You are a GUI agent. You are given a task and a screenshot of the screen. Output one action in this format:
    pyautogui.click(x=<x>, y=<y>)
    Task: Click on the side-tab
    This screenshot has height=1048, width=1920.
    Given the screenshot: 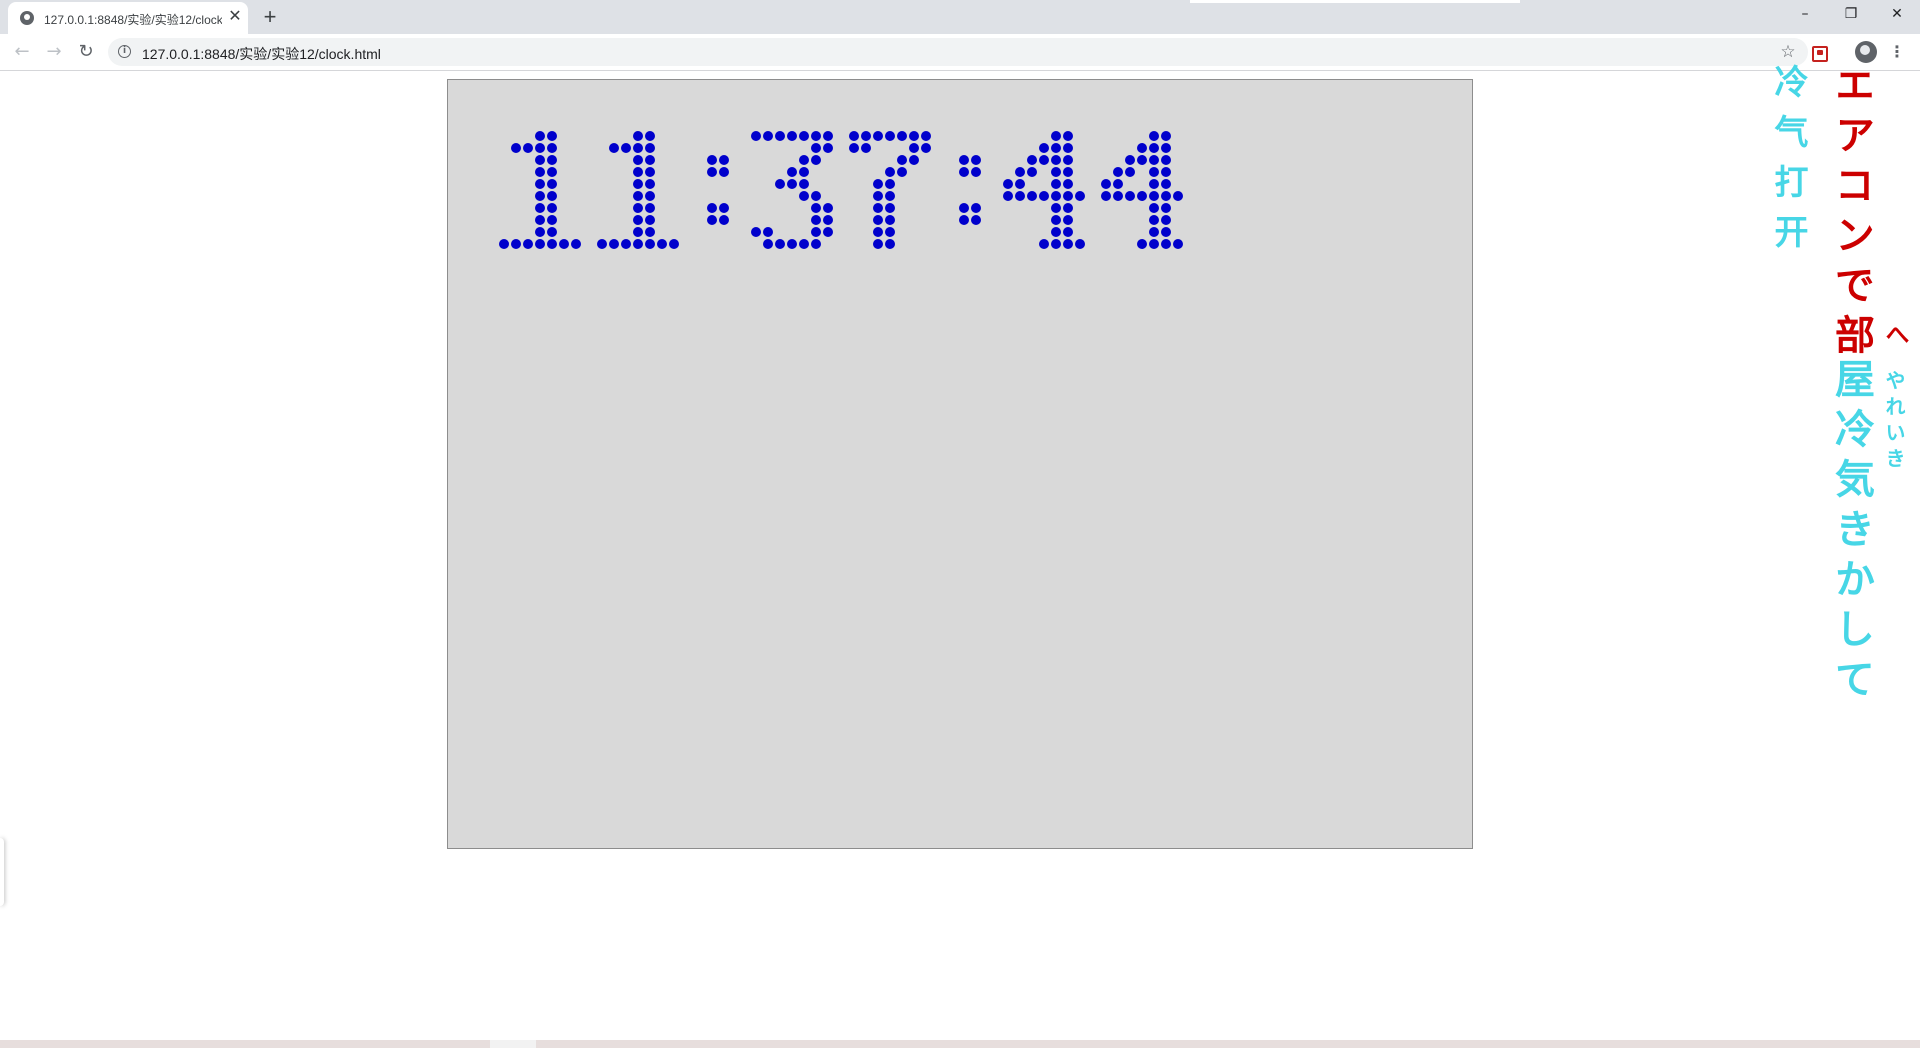 What is the action you would take?
    pyautogui.click(x=2, y=872)
    